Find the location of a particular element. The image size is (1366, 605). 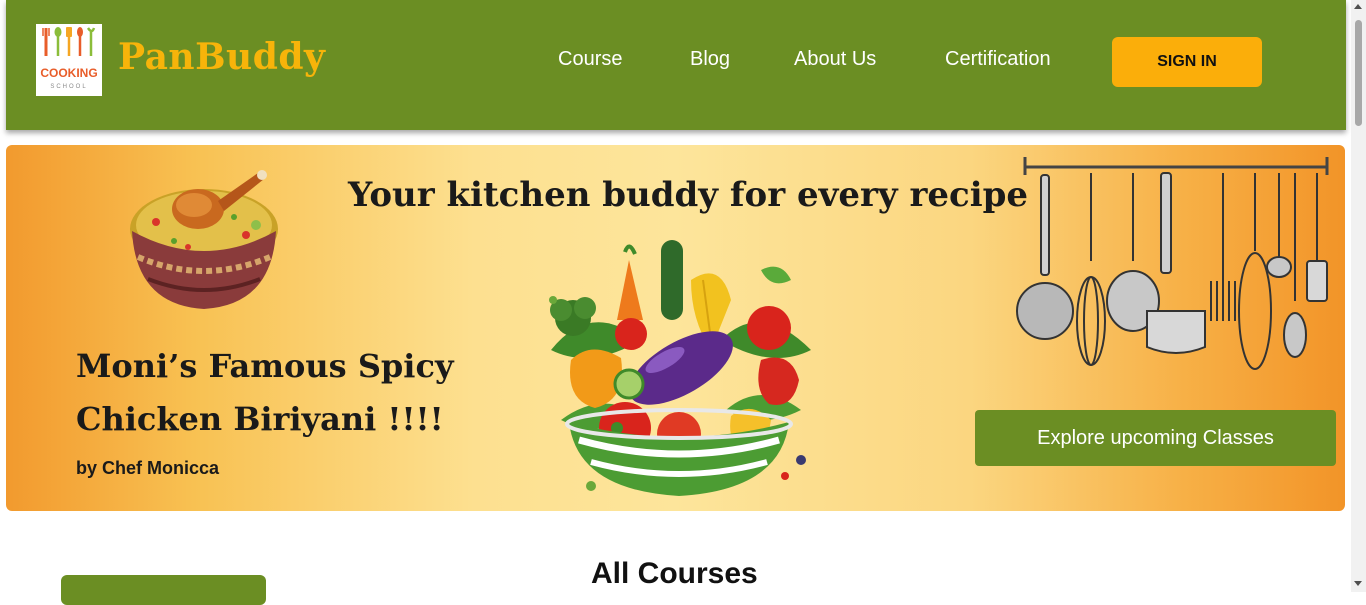

page-scrollbar is located at coordinates (1358, 296).